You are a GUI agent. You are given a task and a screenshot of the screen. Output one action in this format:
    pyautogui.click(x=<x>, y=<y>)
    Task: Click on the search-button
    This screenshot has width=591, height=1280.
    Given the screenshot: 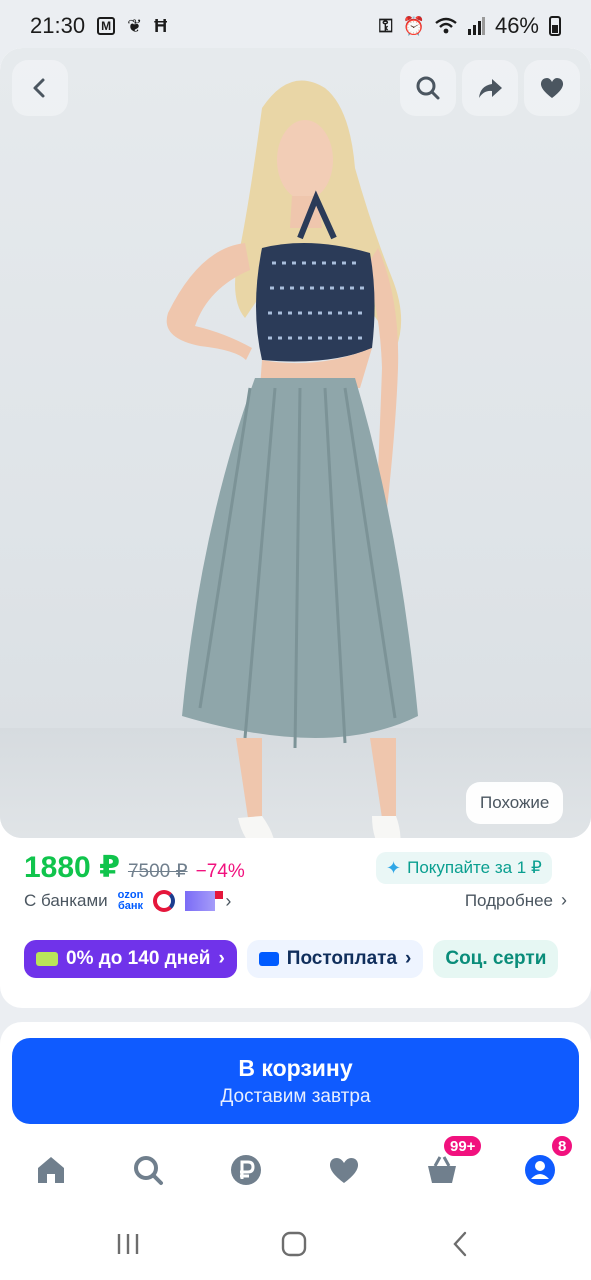 What is the action you would take?
    pyautogui.click(x=428, y=88)
    